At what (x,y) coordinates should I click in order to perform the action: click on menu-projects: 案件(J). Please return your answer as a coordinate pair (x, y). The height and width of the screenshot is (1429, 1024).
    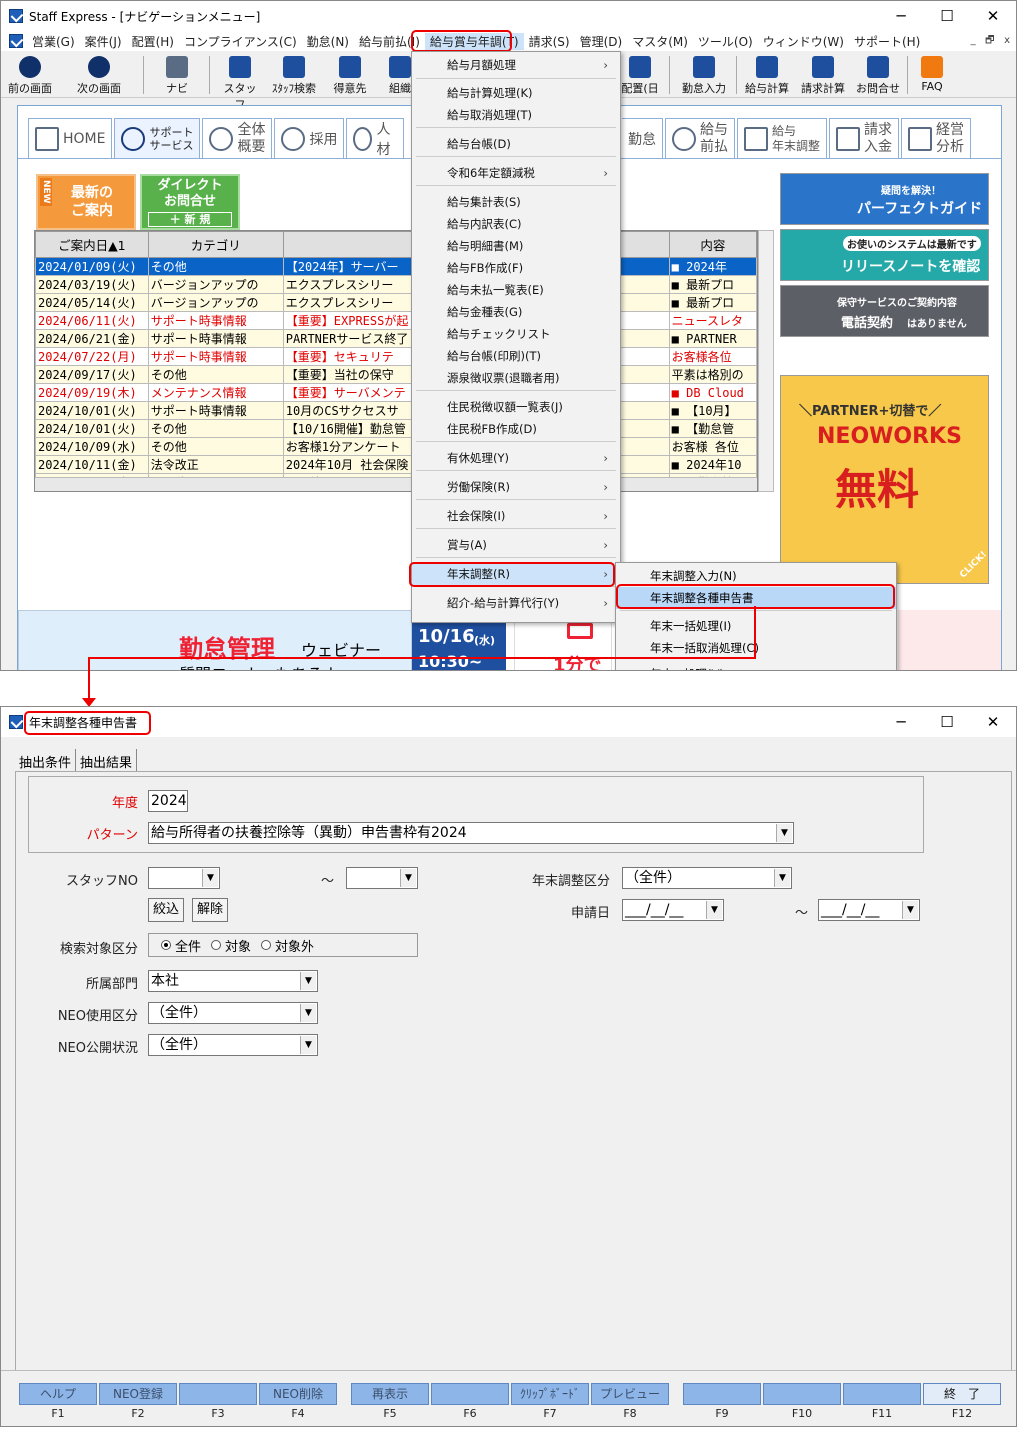
    Looking at the image, I should click on (103, 41).